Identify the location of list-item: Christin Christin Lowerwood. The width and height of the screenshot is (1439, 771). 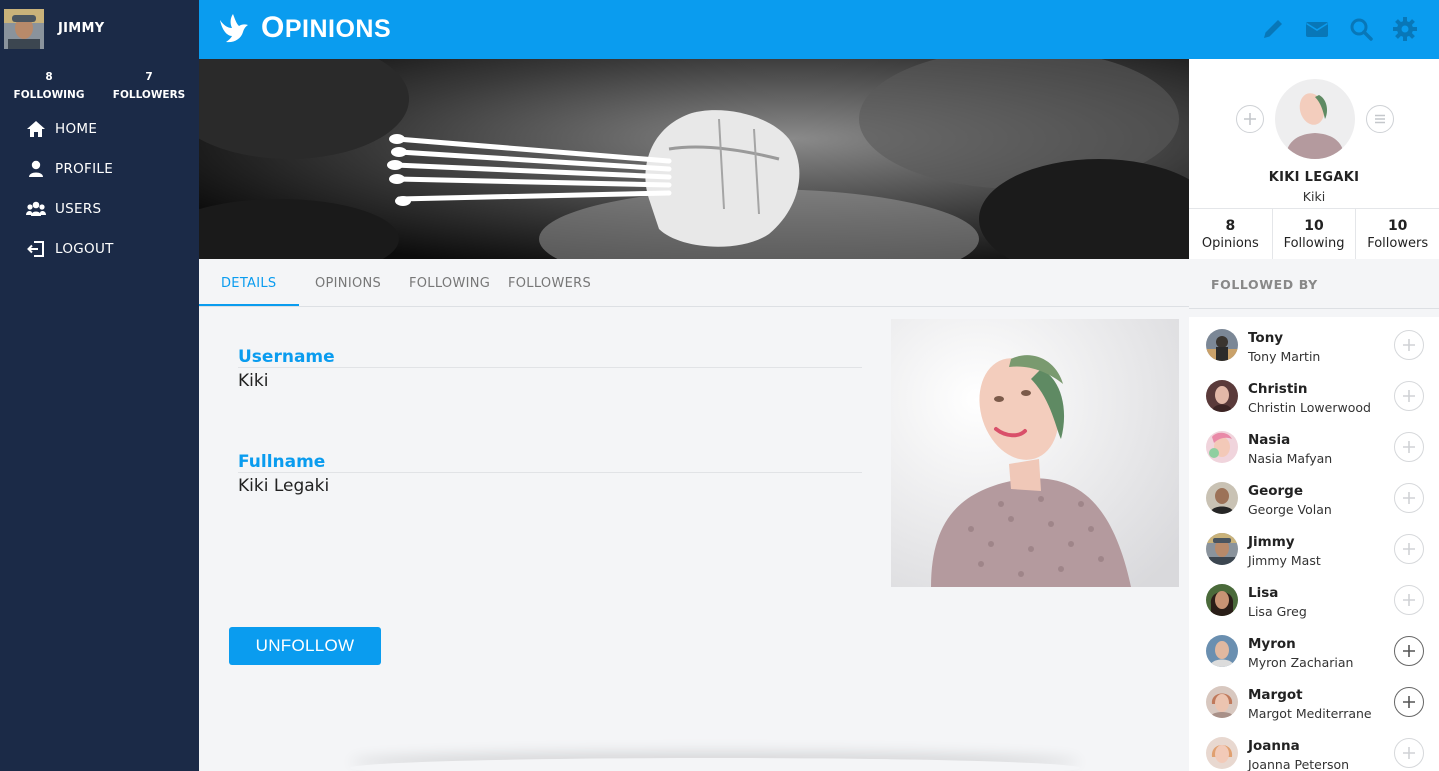
(1314, 393).